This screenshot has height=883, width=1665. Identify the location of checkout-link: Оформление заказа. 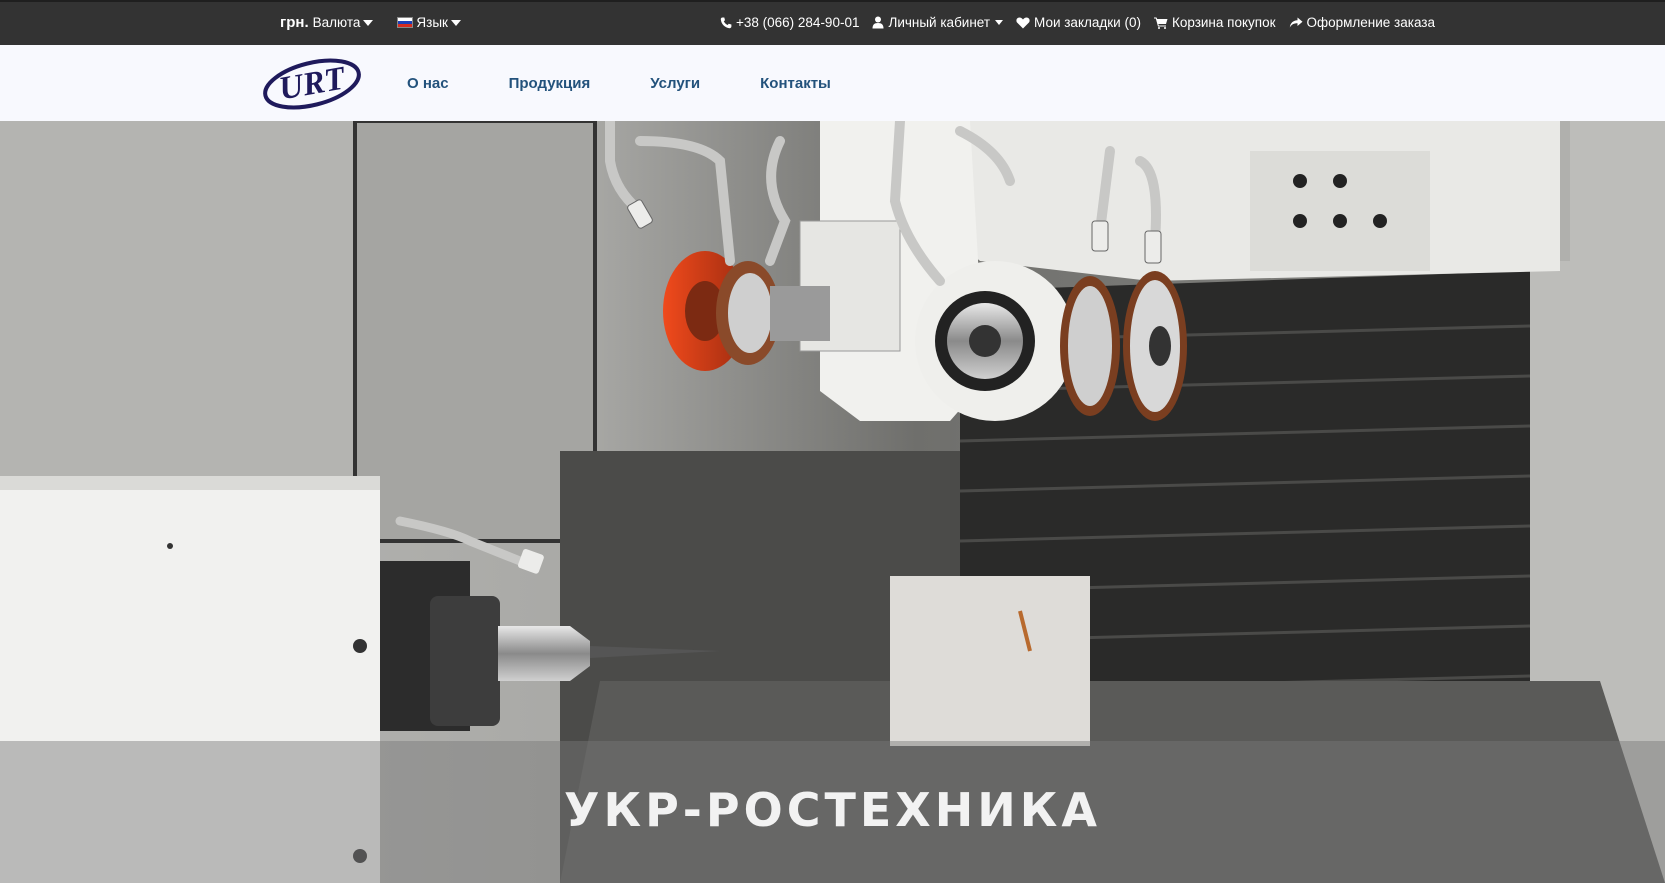
(1362, 22).